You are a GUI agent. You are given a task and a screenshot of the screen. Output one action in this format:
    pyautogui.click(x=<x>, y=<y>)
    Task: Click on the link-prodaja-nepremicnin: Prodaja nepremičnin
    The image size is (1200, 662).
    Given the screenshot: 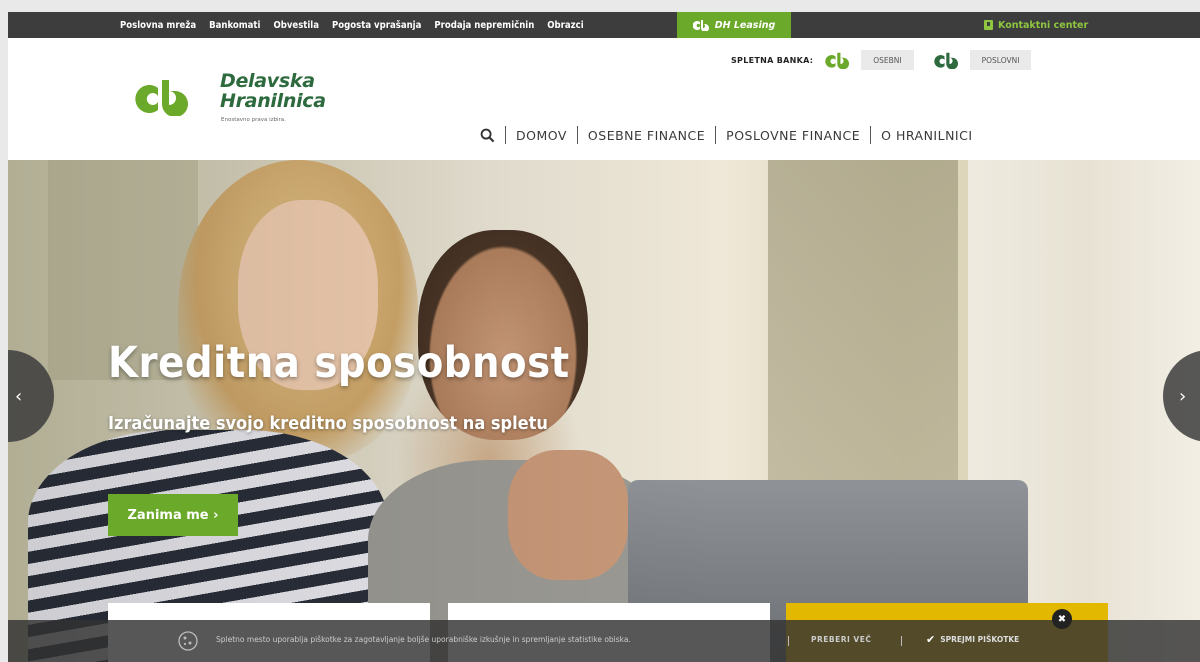 What is the action you would take?
    pyautogui.click(x=484, y=25)
    